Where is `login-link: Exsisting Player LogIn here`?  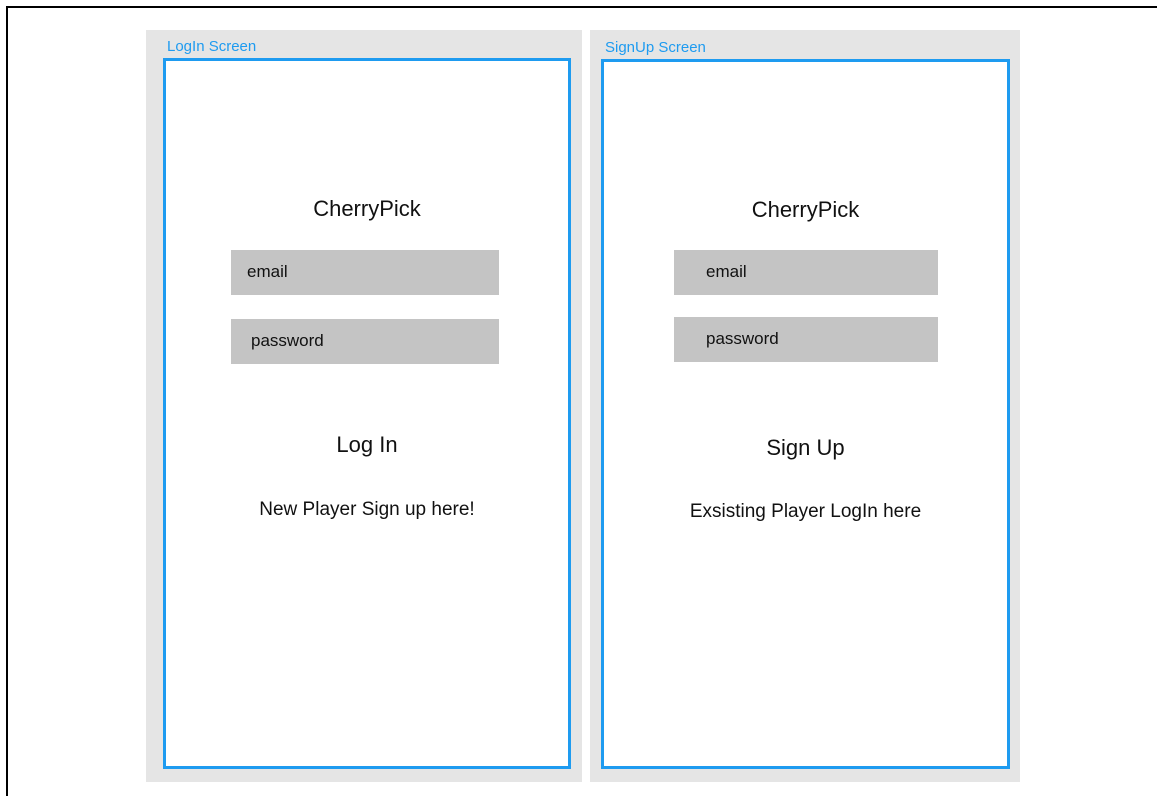 login-link: Exsisting Player LogIn here is located at coordinates (805, 512).